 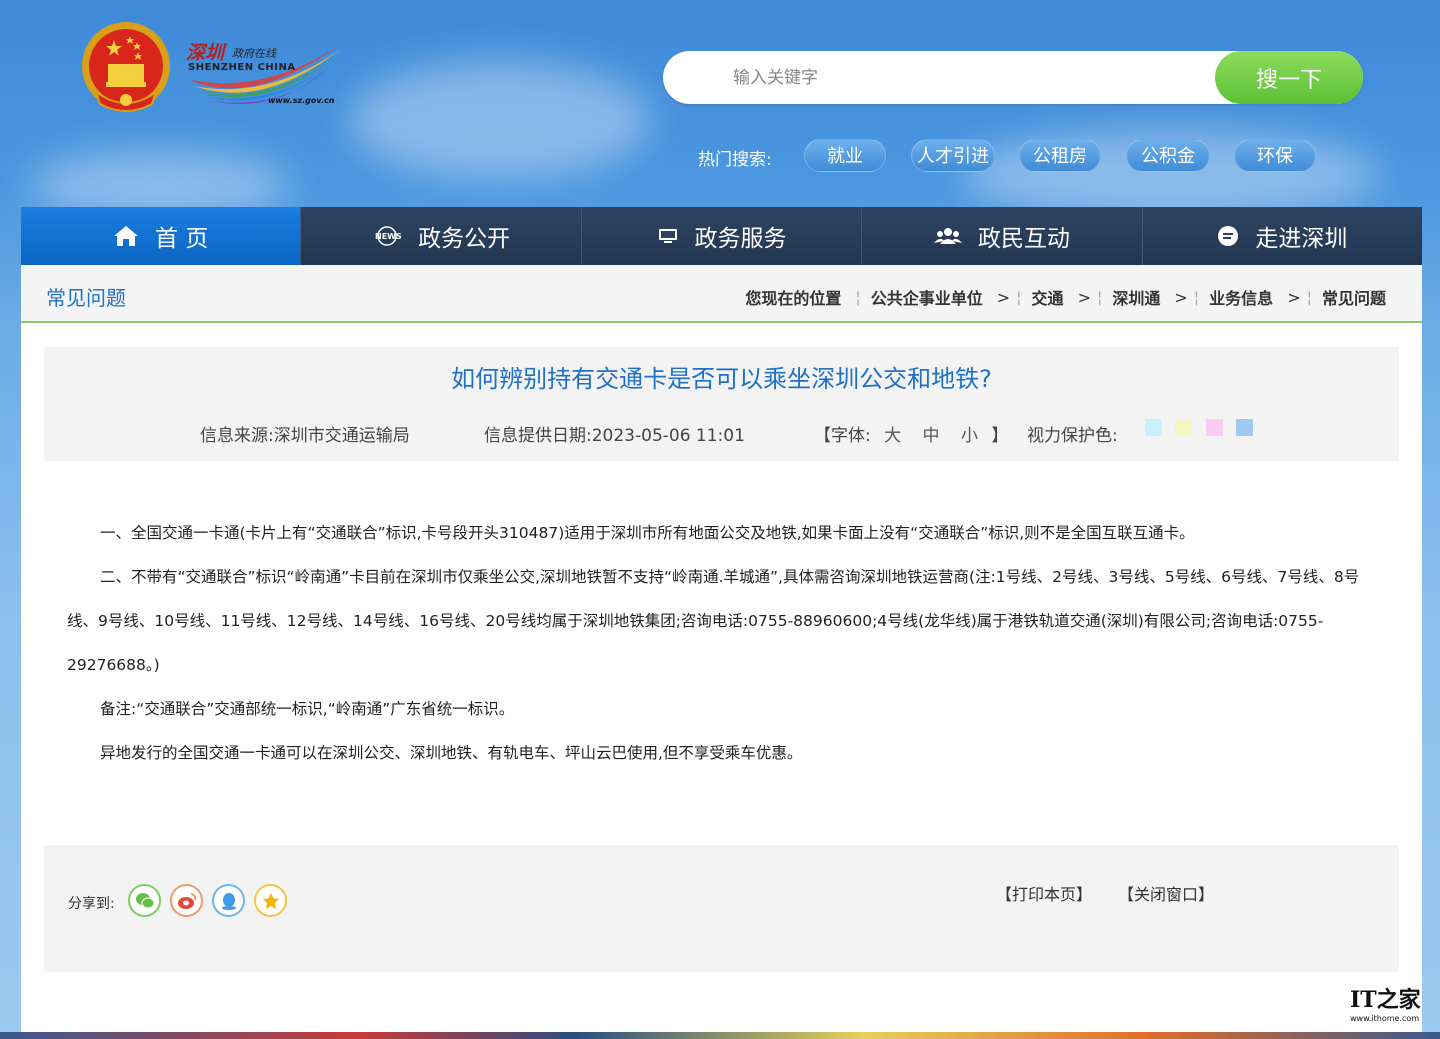 What do you see at coordinates (305, 436) in the screenshot?
I see `article-source: 信息来源:深圳市交通运输局` at bounding box center [305, 436].